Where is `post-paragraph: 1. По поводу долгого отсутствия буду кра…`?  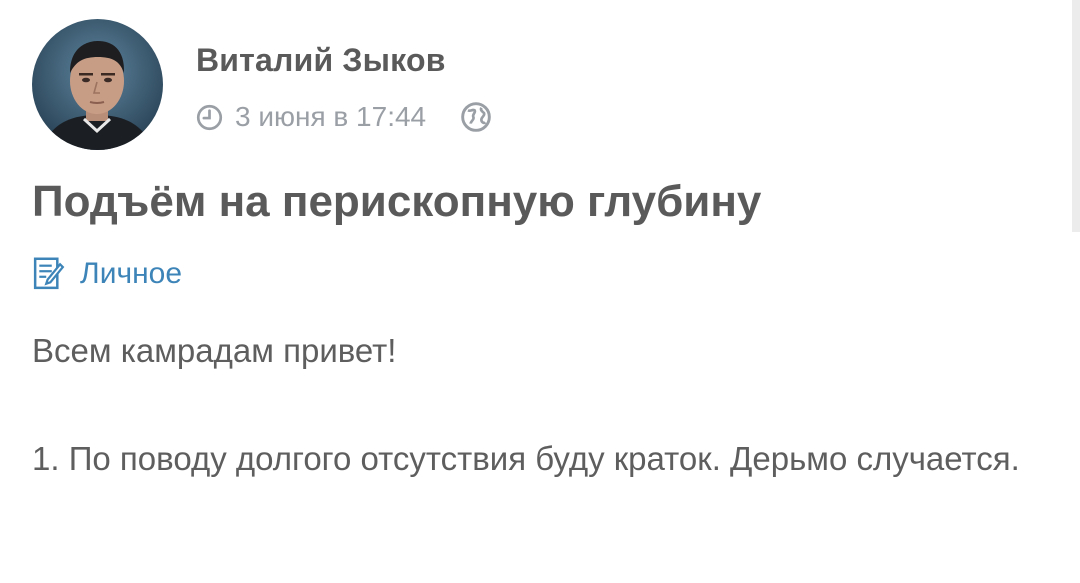
post-paragraph: 1. По поводу долгого отсутствия буду кра… is located at coordinates (526, 458).